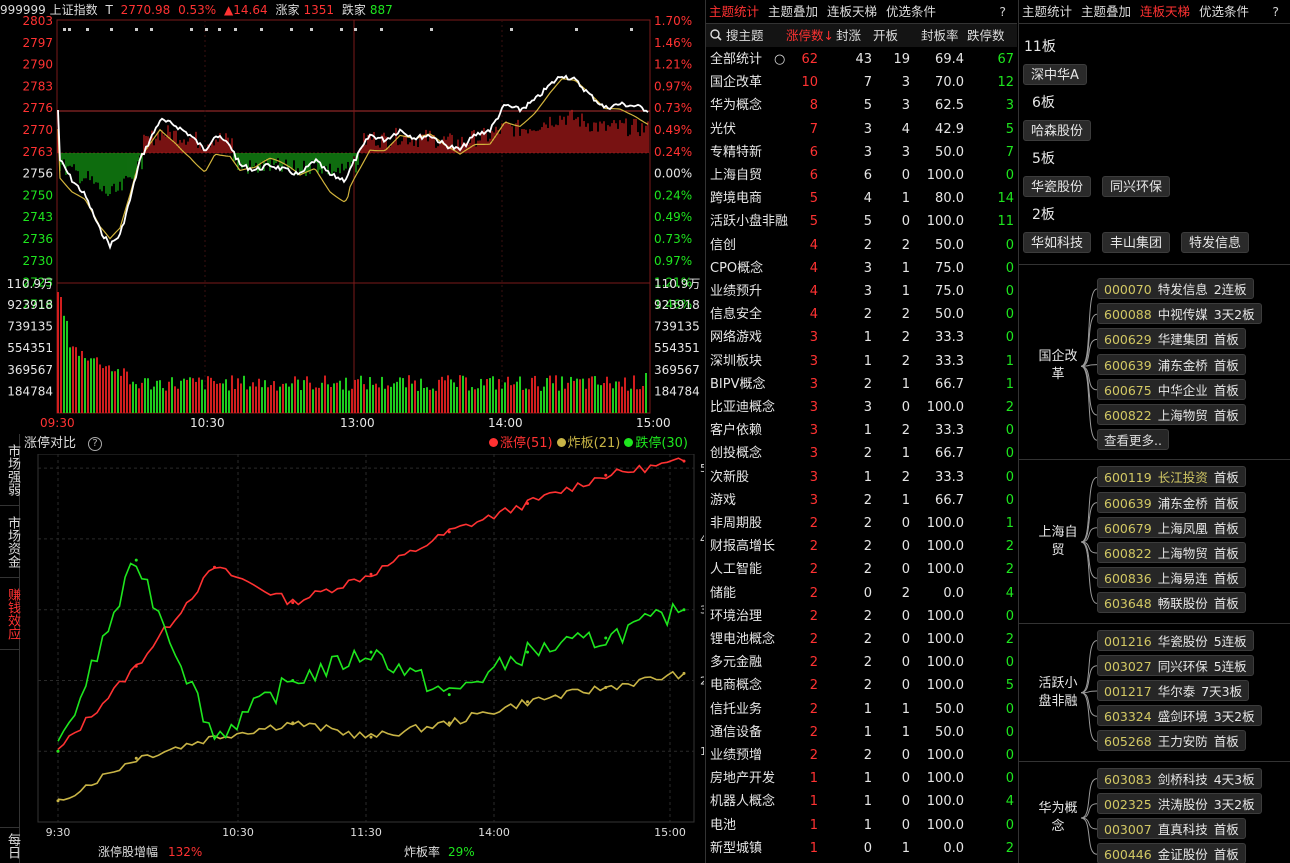  I want to click on theme-row: 多元金融 2 2 0 100.0 0, so click(861, 662).